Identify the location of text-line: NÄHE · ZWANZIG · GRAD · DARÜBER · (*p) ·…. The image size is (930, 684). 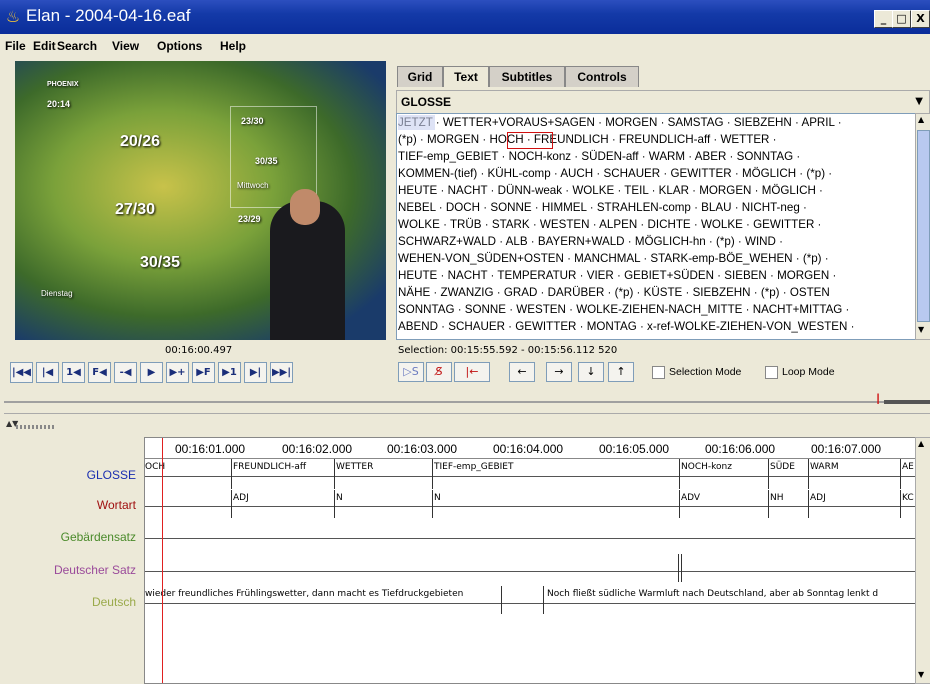
(614, 292).